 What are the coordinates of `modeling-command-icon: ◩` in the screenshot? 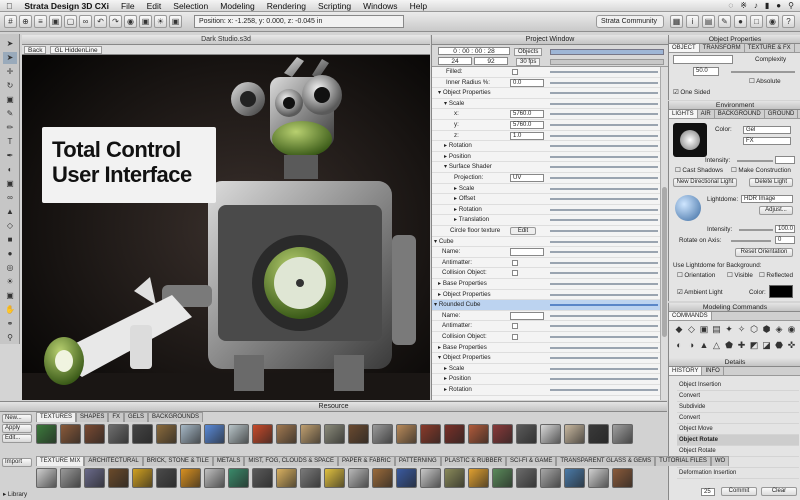 It's located at (754, 347).